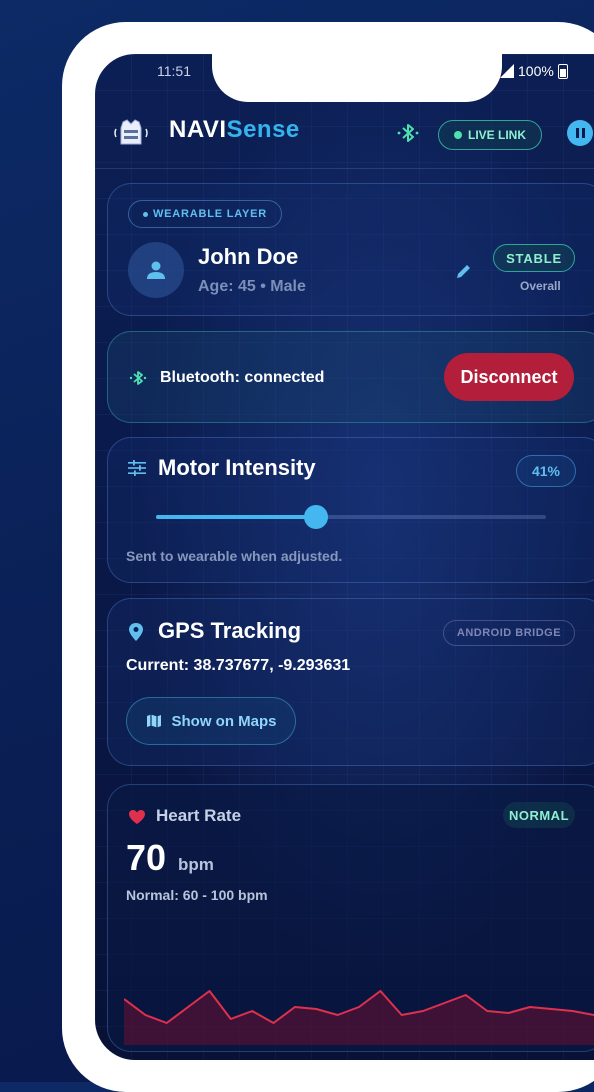  What do you see at coordinates (315, 517) in the screenshot?
I see `slider-thumb` at bounding box center [315, 517].